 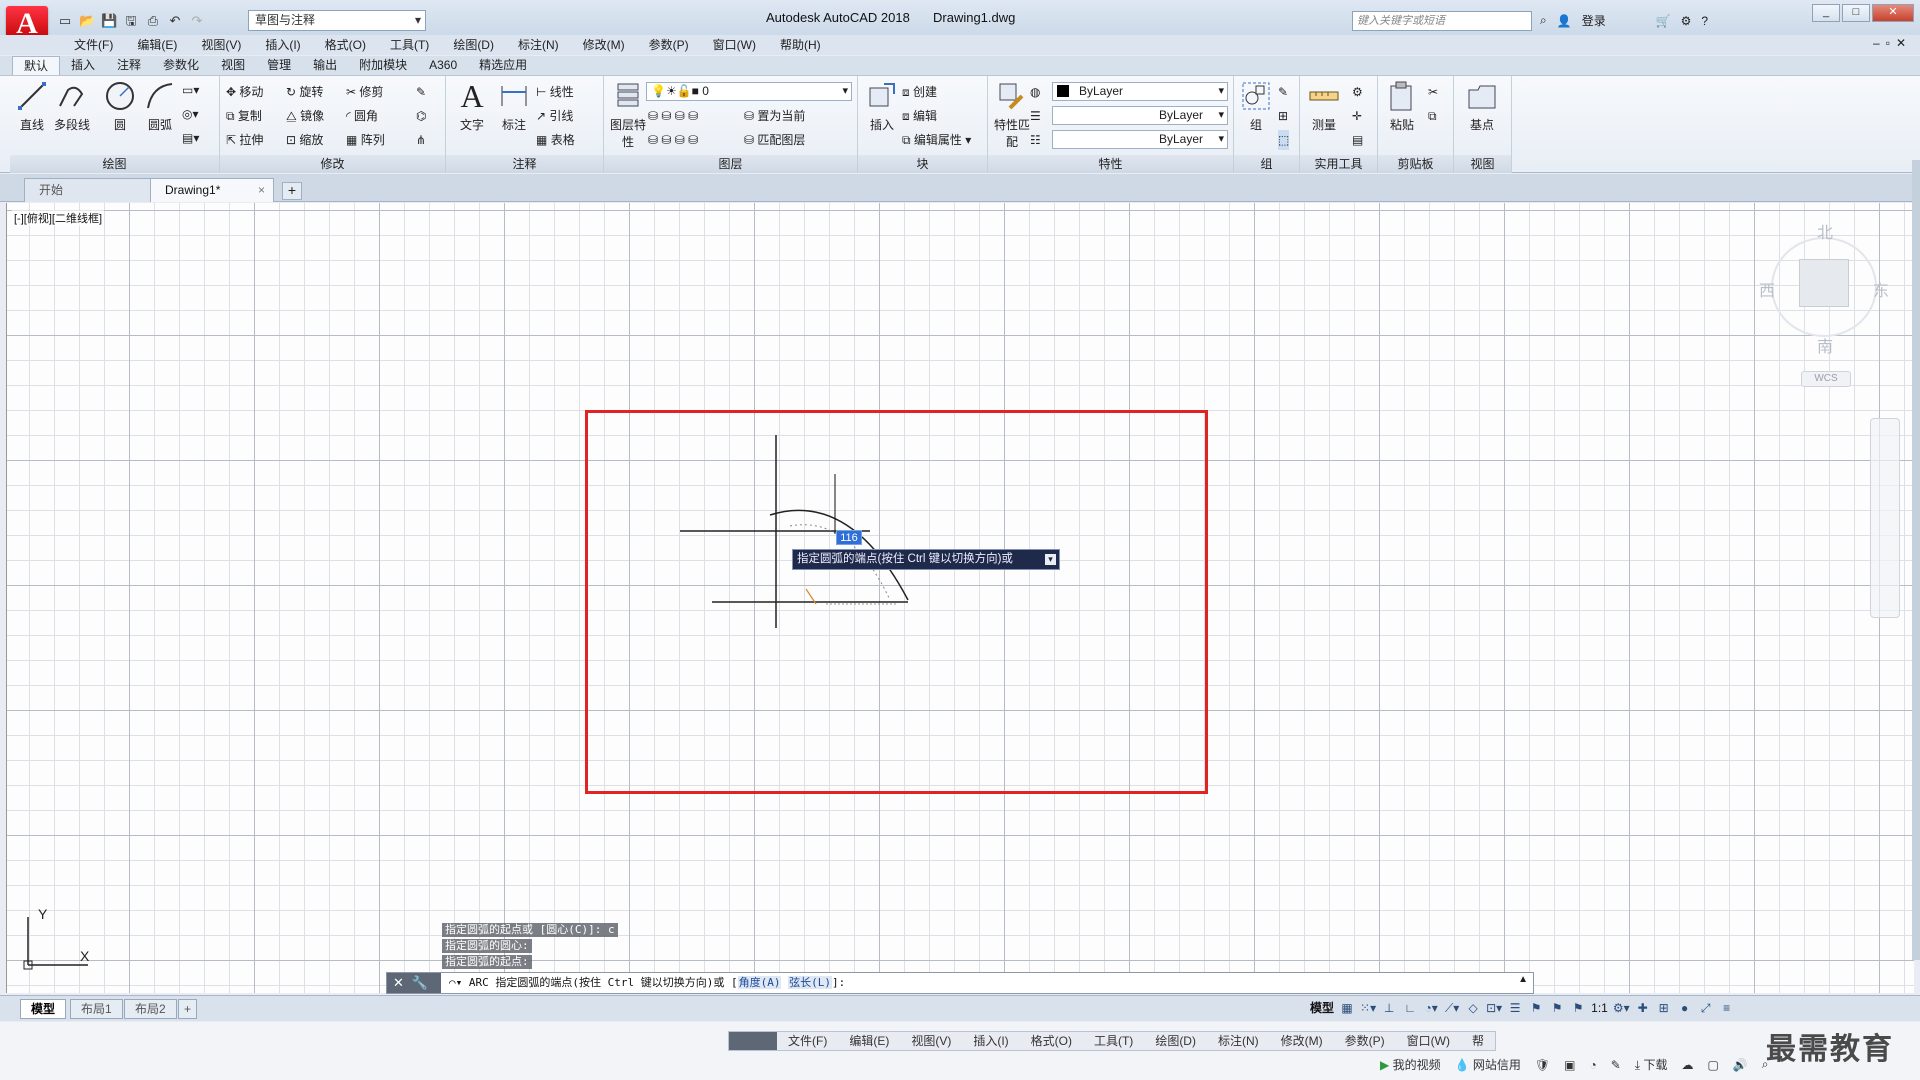 What do you see at coordinates (1881, 289) in the screenshot?
I see `viewcube-east: 东` at bounding box center [1881, 289].